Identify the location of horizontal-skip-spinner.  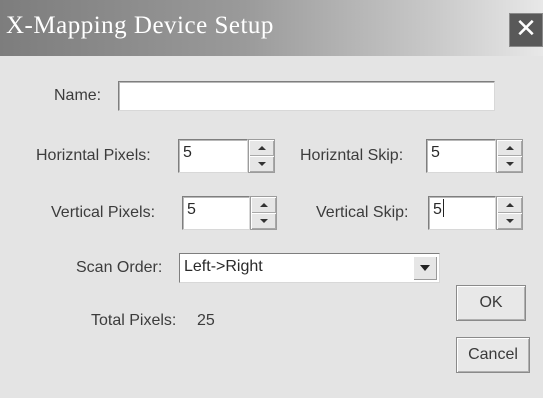
(509, 156).